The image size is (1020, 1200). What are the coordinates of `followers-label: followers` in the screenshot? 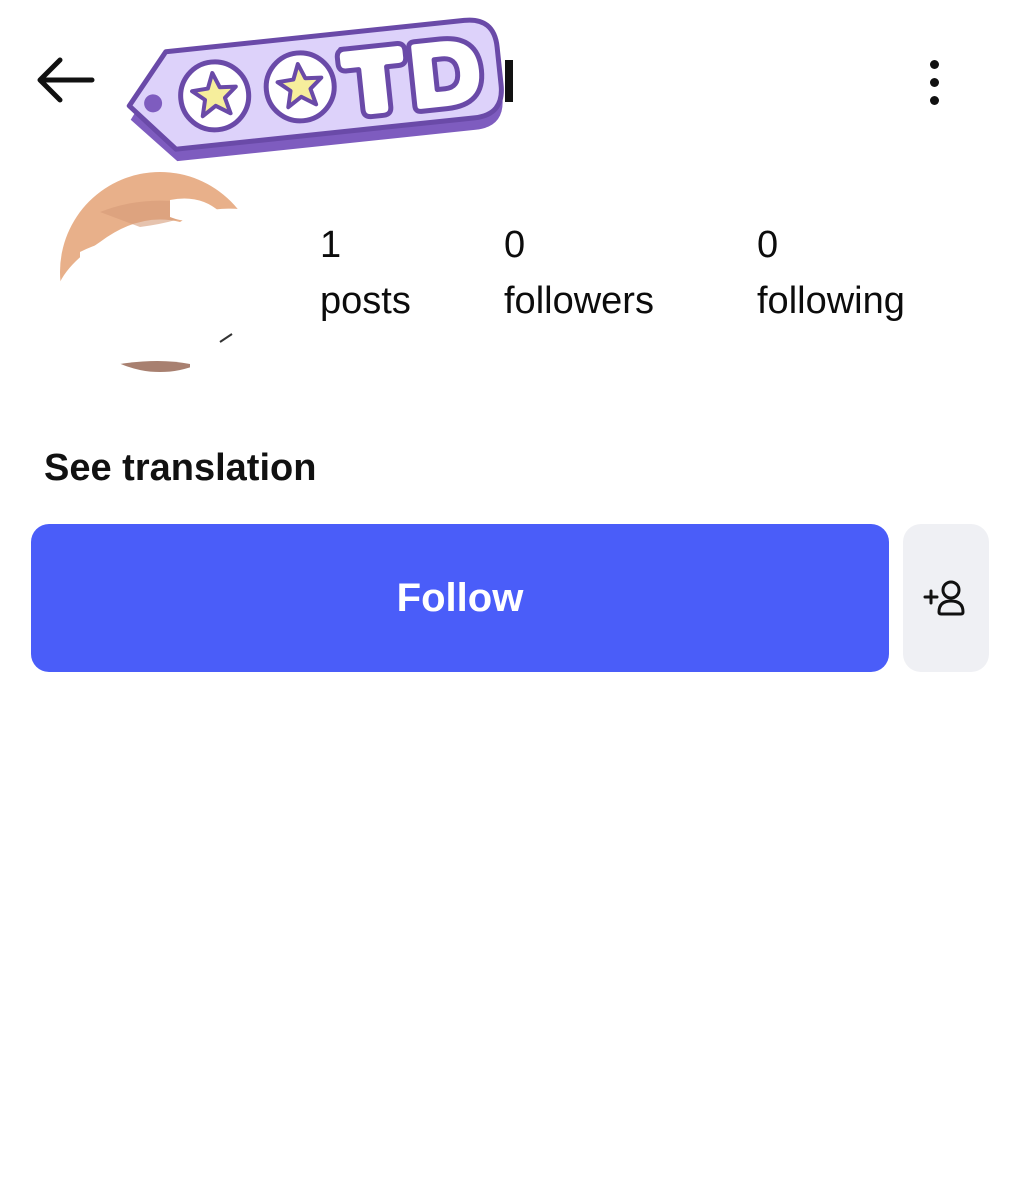 It's located at (579, 301).